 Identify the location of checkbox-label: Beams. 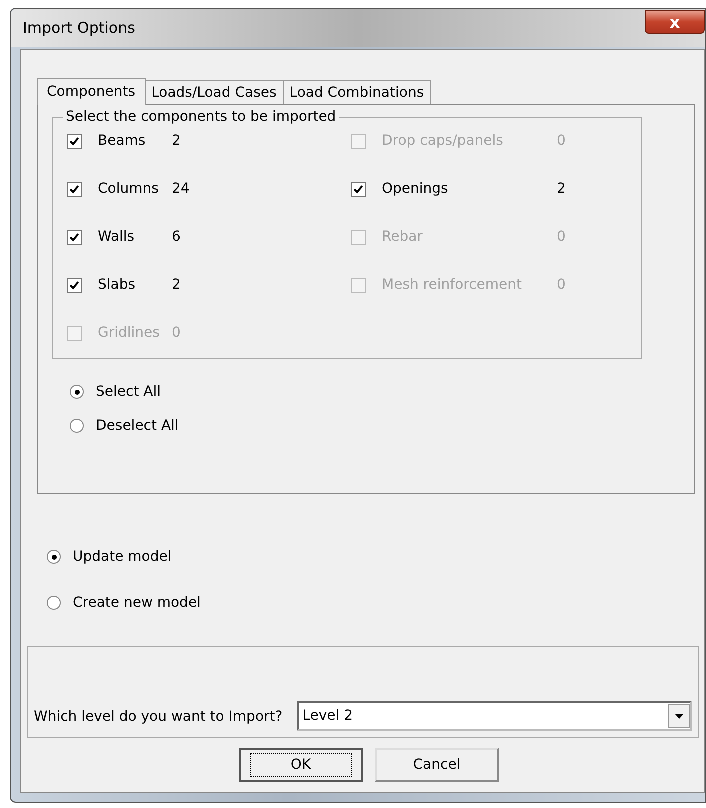
(122, 141).